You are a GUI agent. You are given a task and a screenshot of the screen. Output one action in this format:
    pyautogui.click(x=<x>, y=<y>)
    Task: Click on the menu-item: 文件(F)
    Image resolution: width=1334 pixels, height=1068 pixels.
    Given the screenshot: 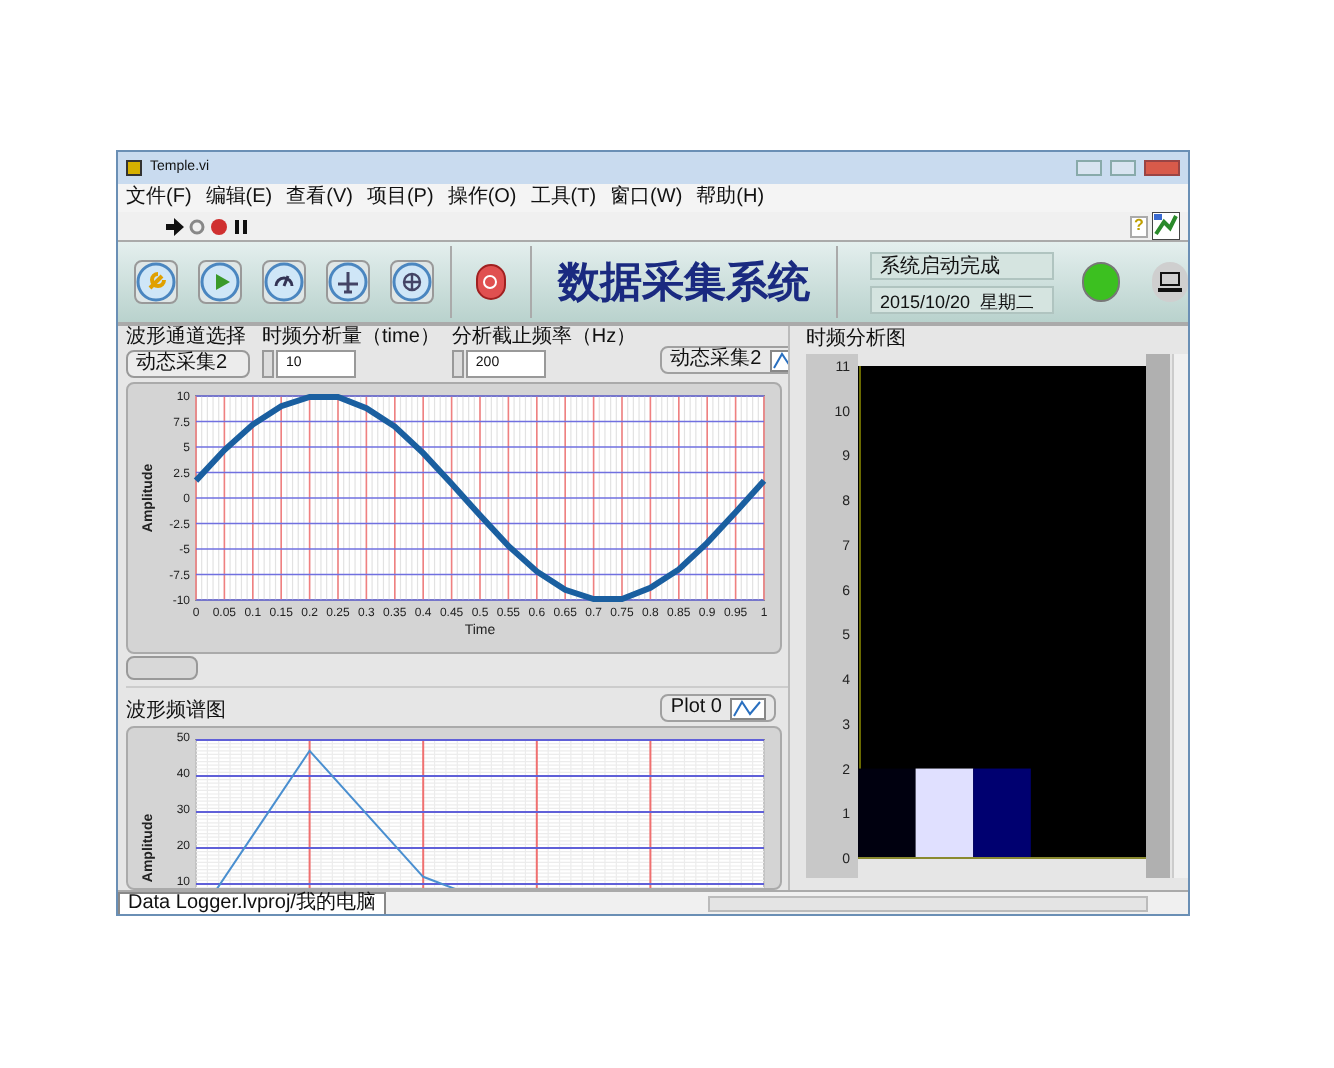 What is the action you would take?
    pyautogui.click(x=159, y=198)
    